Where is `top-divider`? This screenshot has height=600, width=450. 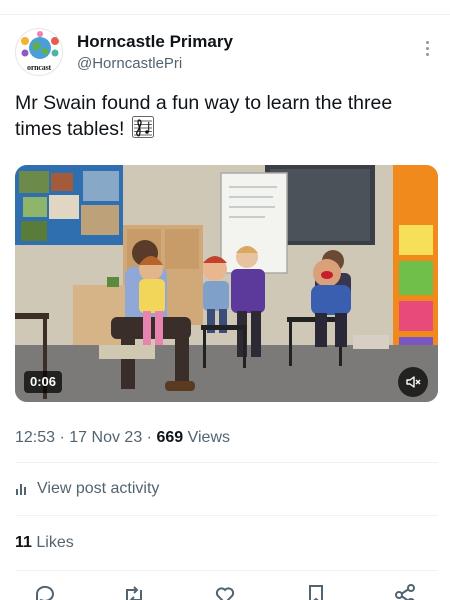
top-divider is located at coordinates (225, 14).